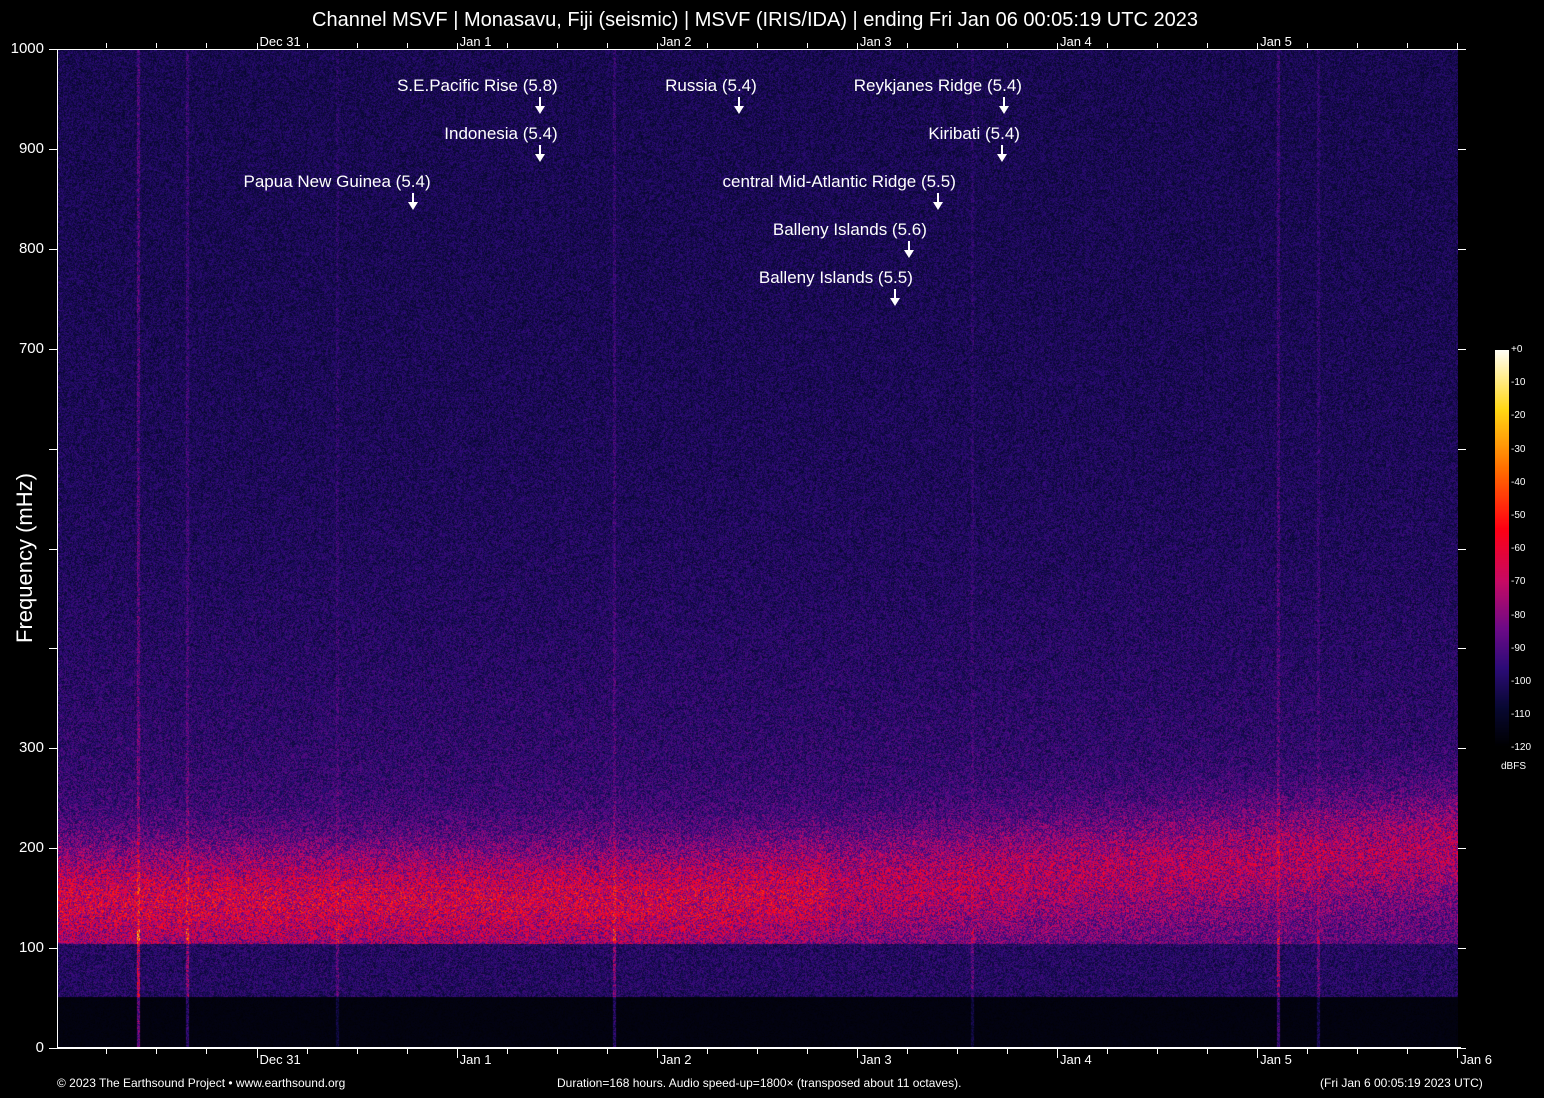 This screenshot has height=1098, width=1544. I want to click on x-tick-label-top: Jan 3, so click(875, 41).